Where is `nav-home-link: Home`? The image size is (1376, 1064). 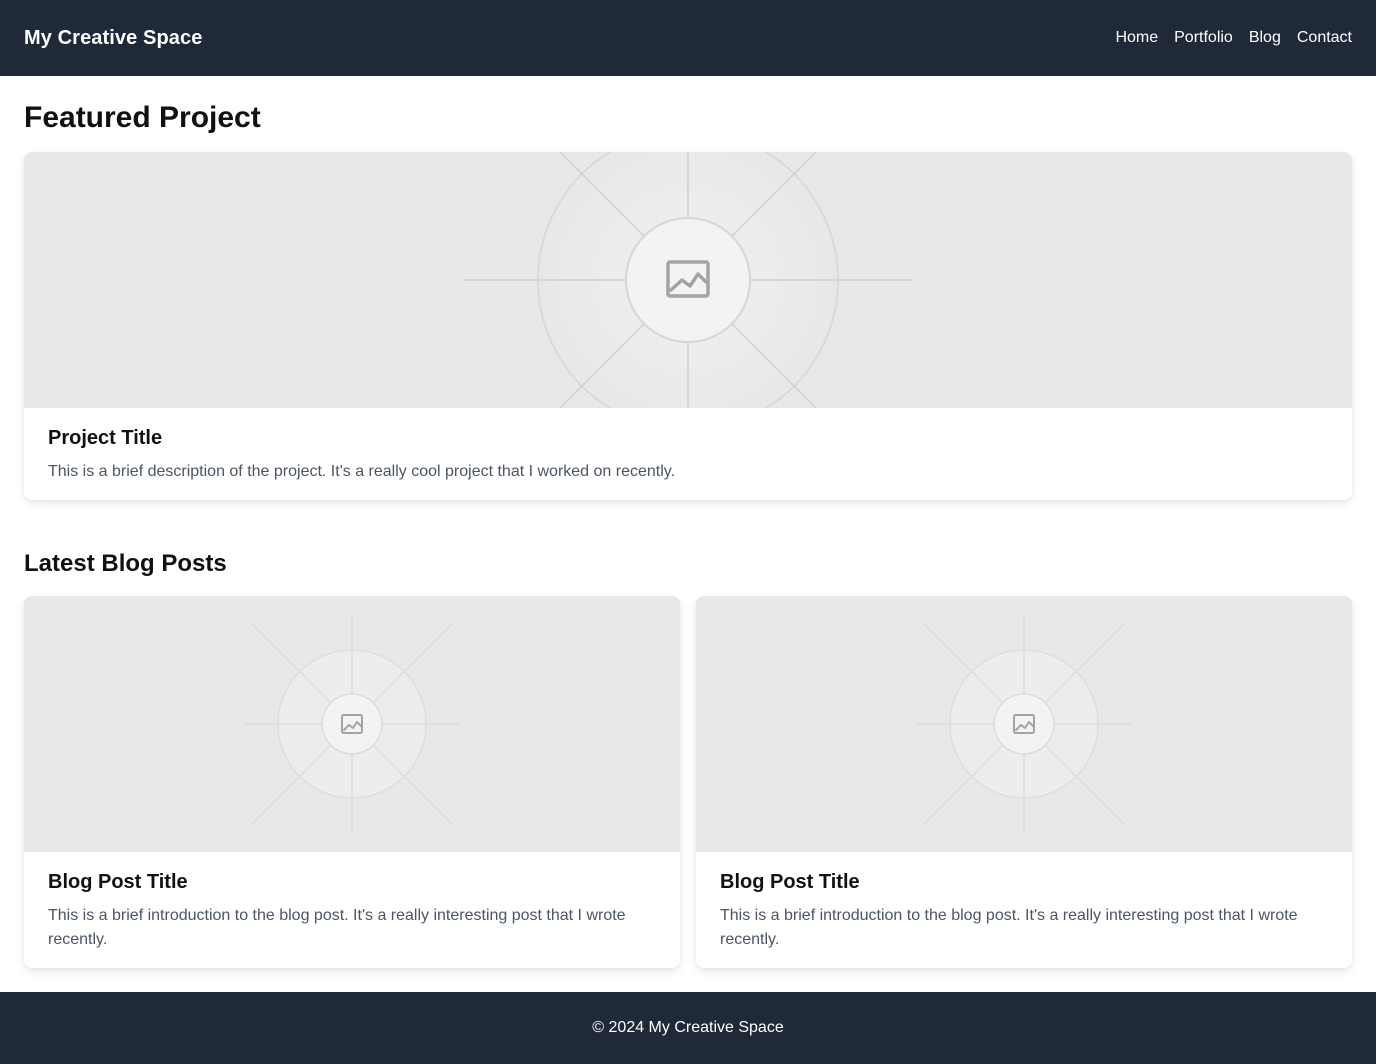 nav-home-link: Home is located at coordinates (1136, 38).